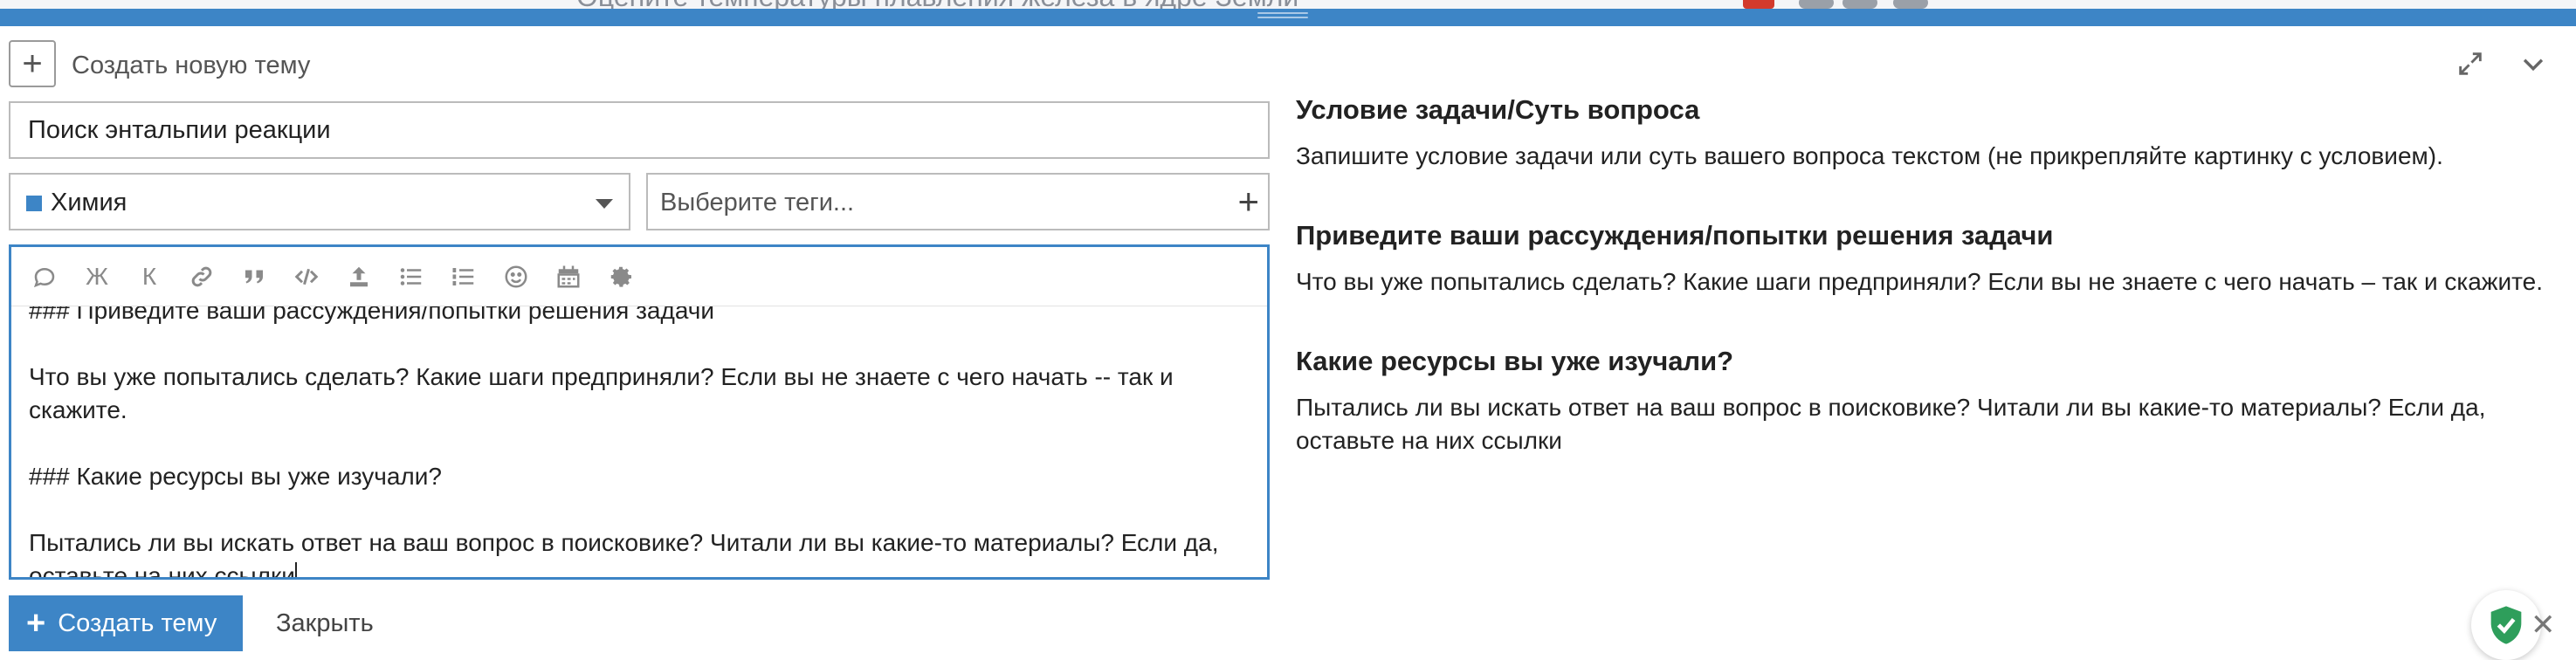 The height and width of the screenshot is (660, 2576). Describe the element at coordinates (568, 276) in the screenshot. I see `calendar-icon` at that location.